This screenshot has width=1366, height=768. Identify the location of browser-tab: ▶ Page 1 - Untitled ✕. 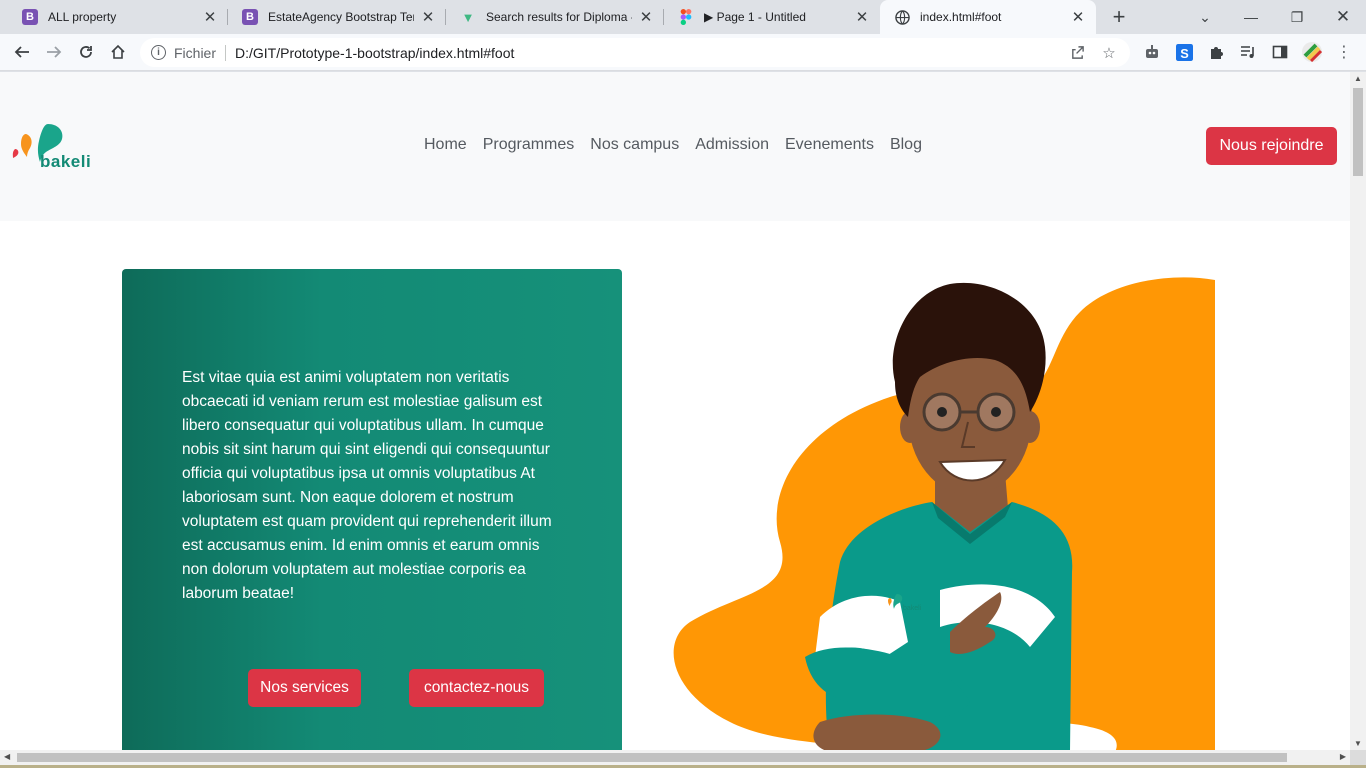
(772, 17).